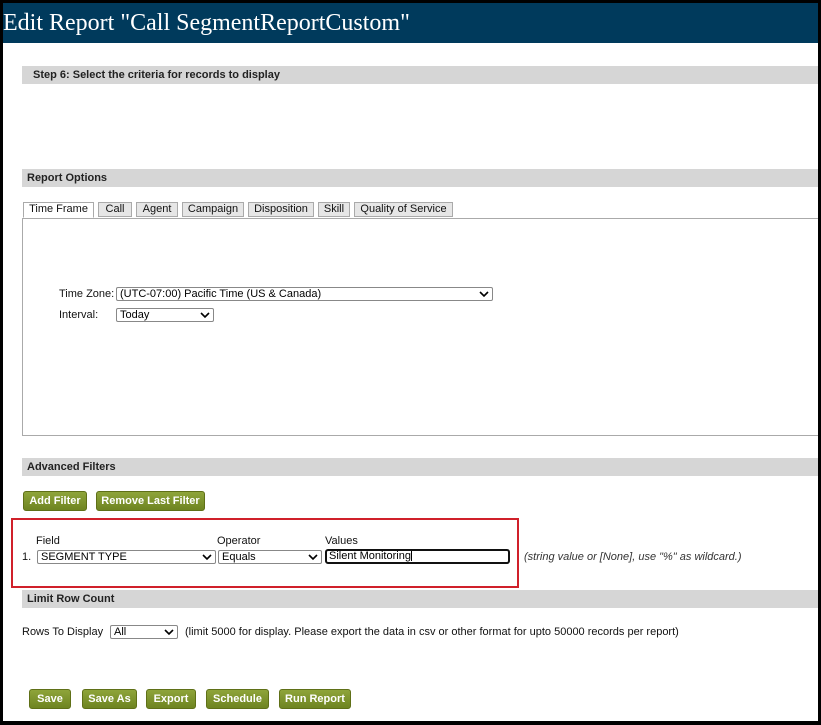  What do you see at coordinates (315, 699) in the screenshot?
I see `run-report-button: Run Report` at bounding box center [315, 699].